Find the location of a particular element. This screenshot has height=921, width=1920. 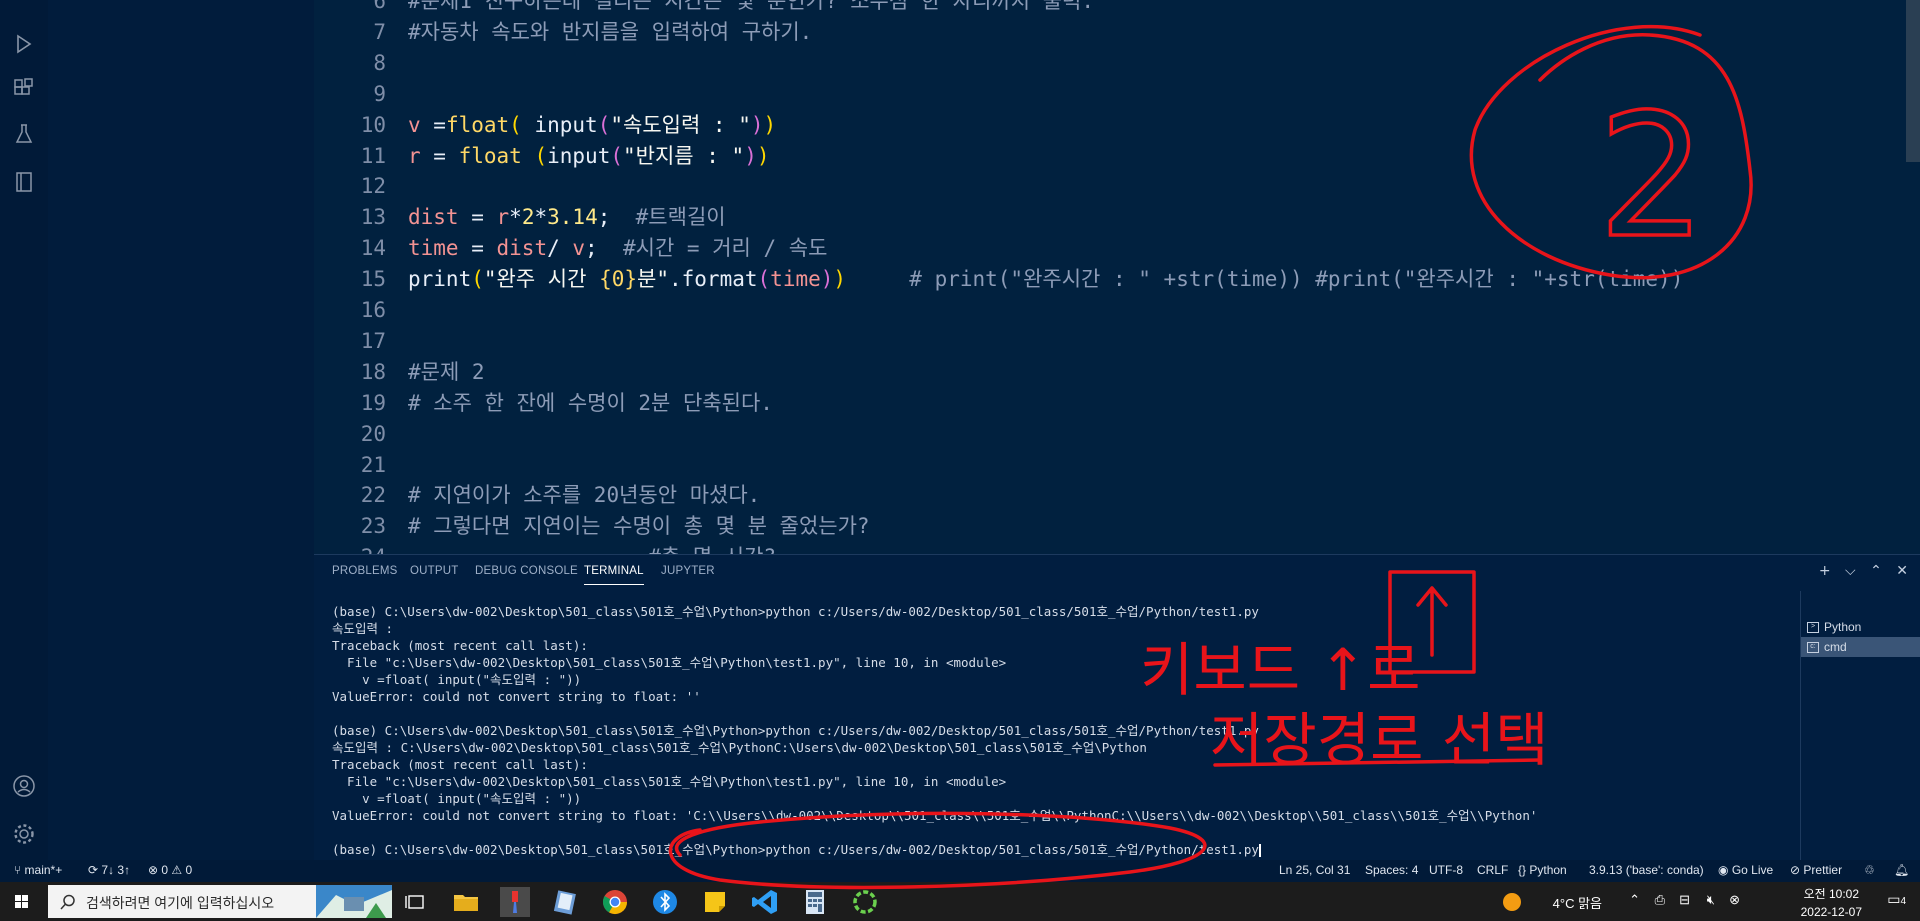

split-terminal-dropdown: ⌵ is located at coordinates (1850, 571).